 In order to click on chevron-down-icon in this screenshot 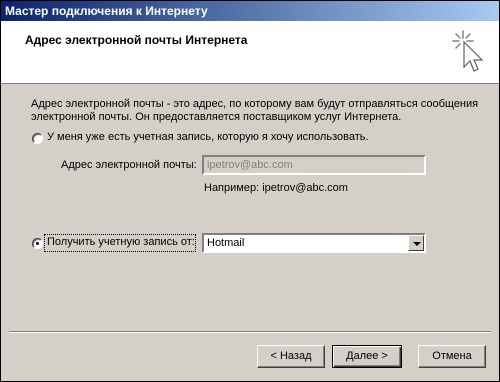, I will do `click(417, 244)`.